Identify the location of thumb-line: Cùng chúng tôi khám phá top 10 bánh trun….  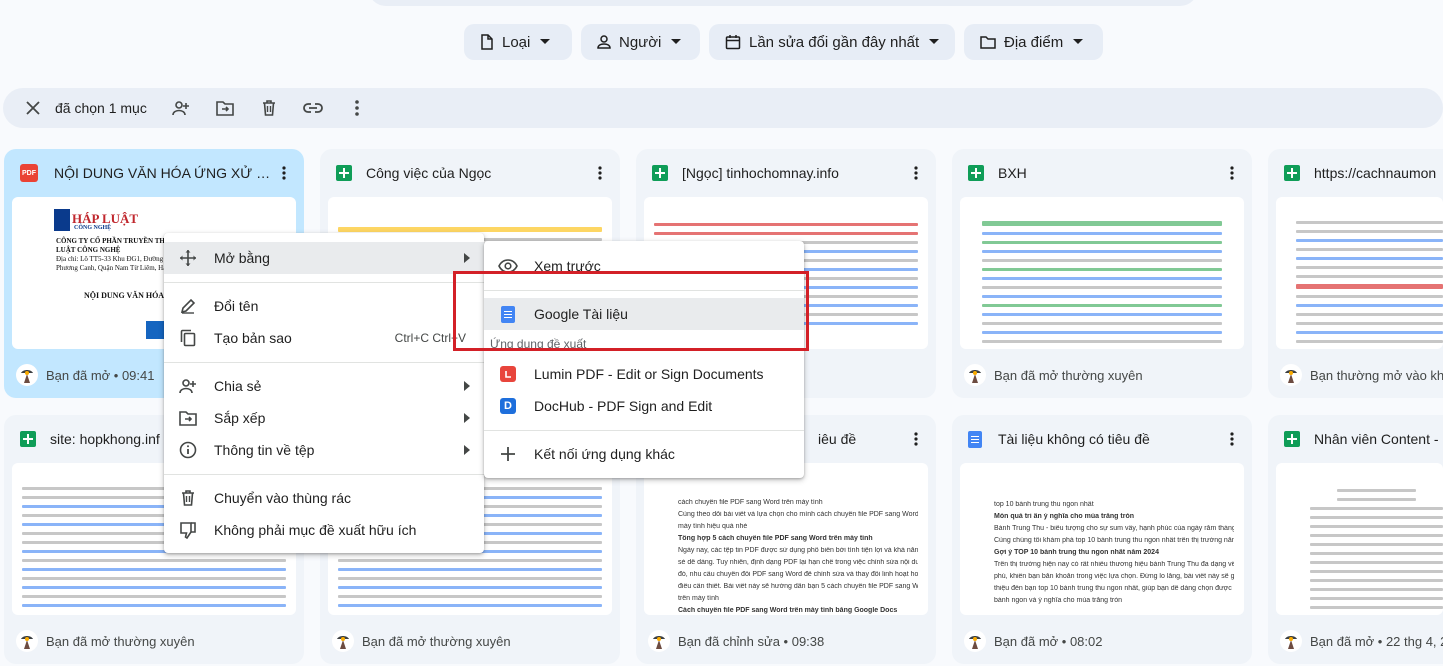
(1114, 540).